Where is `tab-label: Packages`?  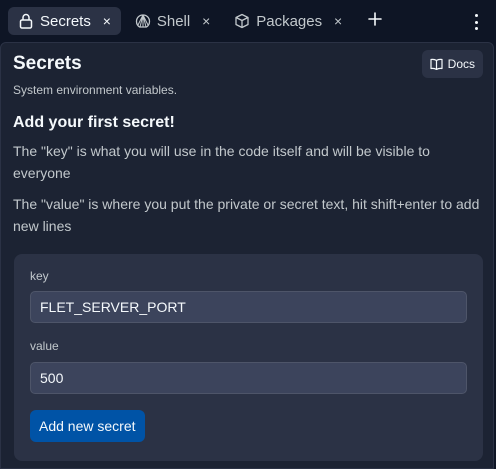 tab-label: Packages is located at coordinates (289, 21).